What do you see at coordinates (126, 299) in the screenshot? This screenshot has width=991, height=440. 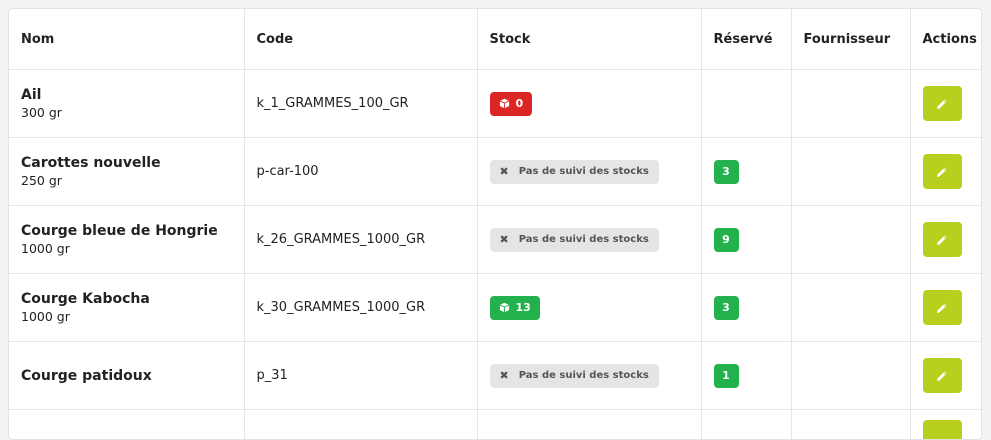 I see `product-name: Courge Kabocha` at bounding box center [126, 299].